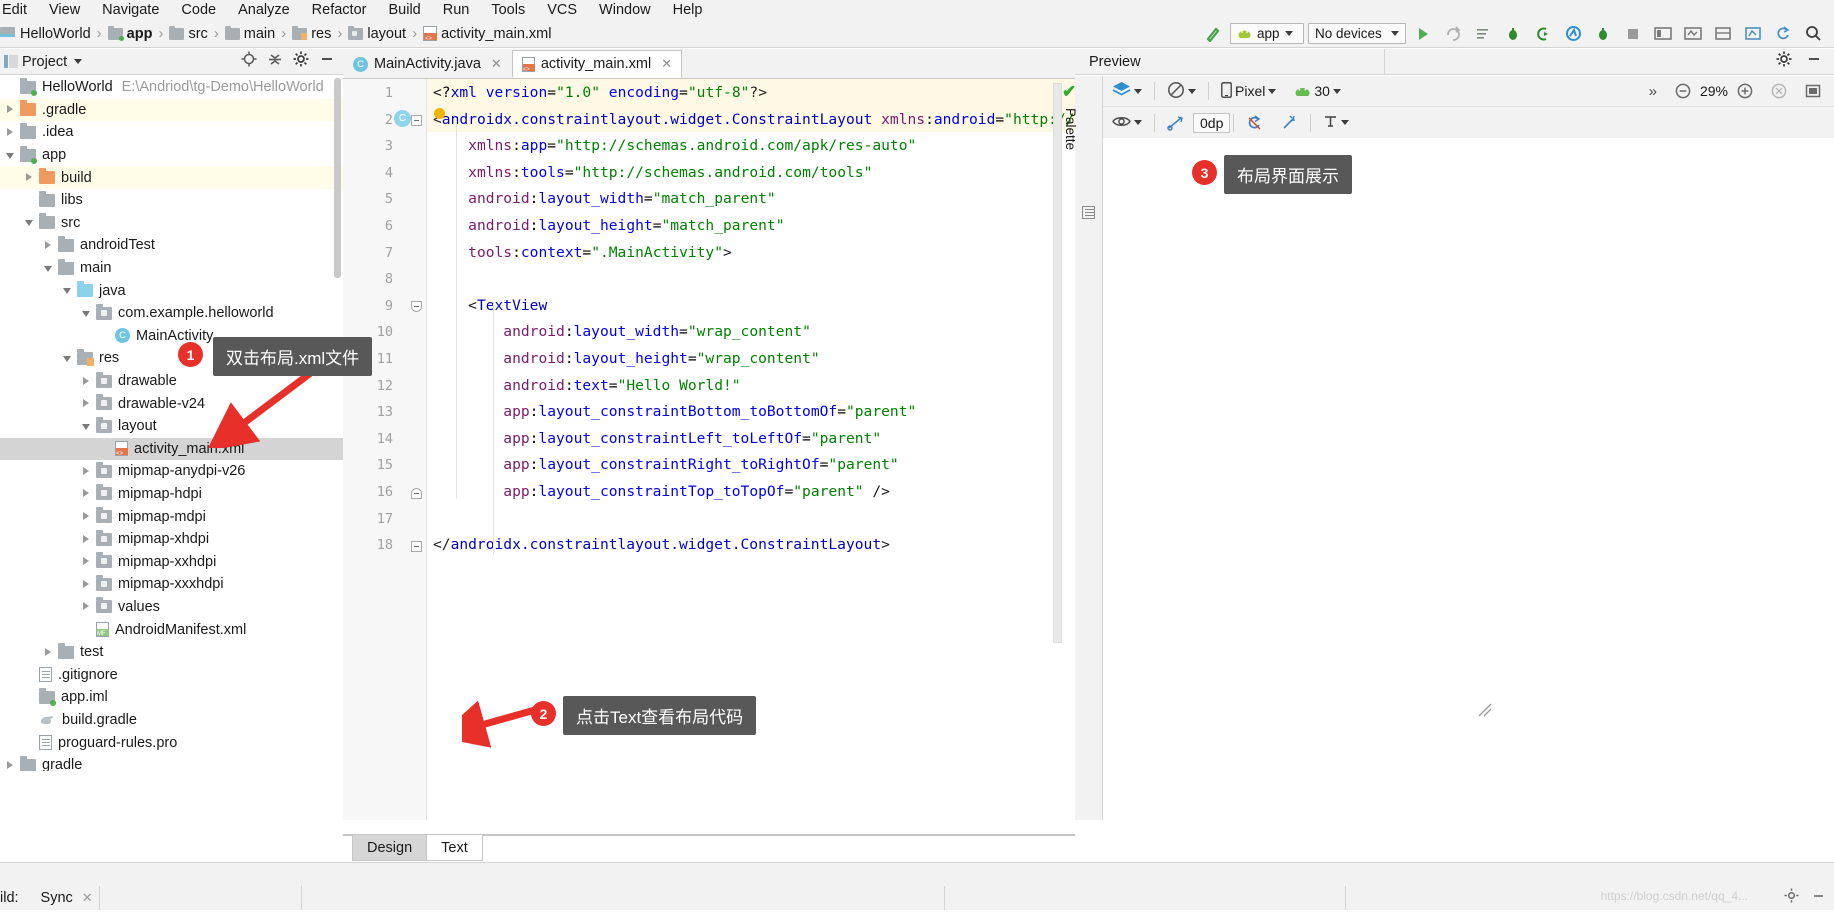 The image size is (1834, 924). I want to click on align-selector, so click(1336, 123).